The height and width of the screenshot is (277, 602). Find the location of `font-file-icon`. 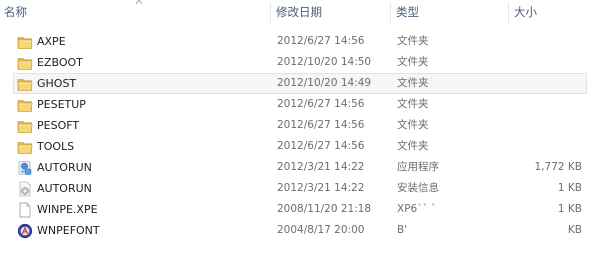

font-file-icon is located at coordinates (25, 231).